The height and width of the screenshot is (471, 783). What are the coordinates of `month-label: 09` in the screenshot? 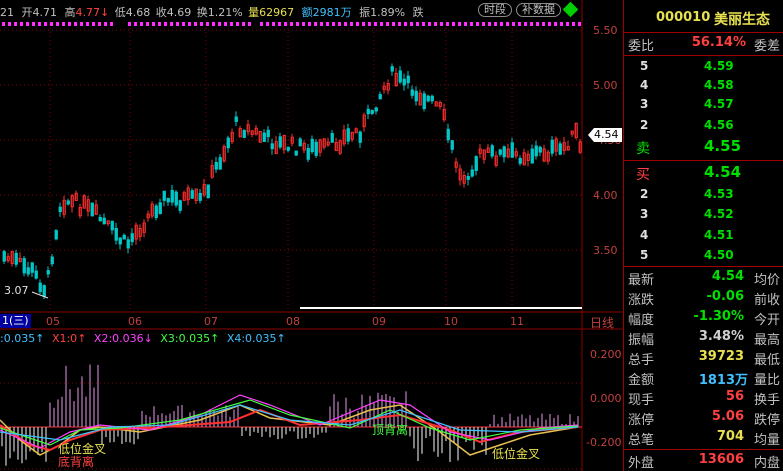 It's located at (379, 321).